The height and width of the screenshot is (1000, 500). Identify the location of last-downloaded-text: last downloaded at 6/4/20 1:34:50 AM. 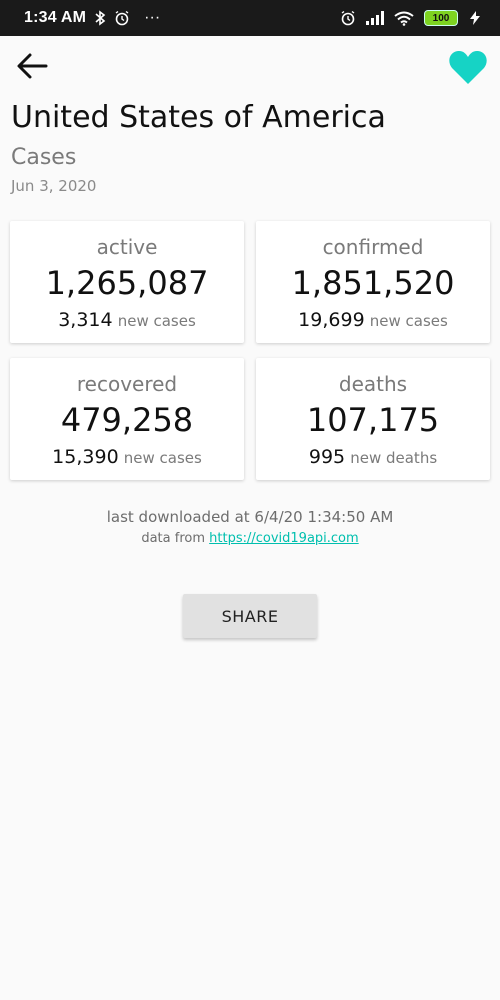
(250, 517).